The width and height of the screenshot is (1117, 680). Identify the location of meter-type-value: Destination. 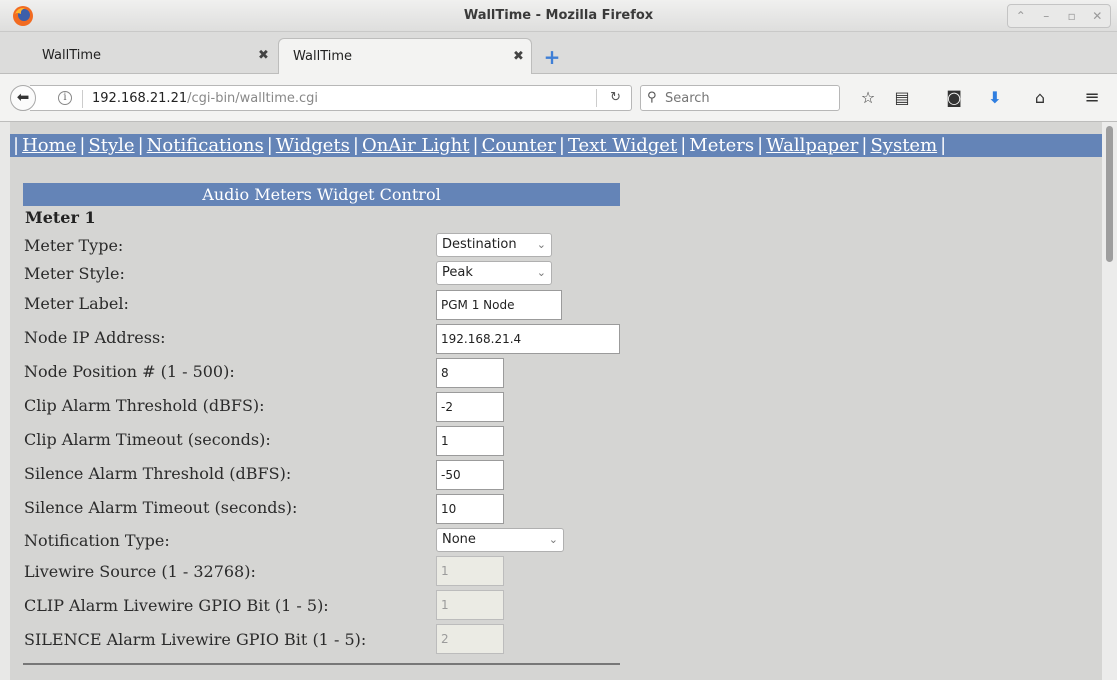
(479, 244).